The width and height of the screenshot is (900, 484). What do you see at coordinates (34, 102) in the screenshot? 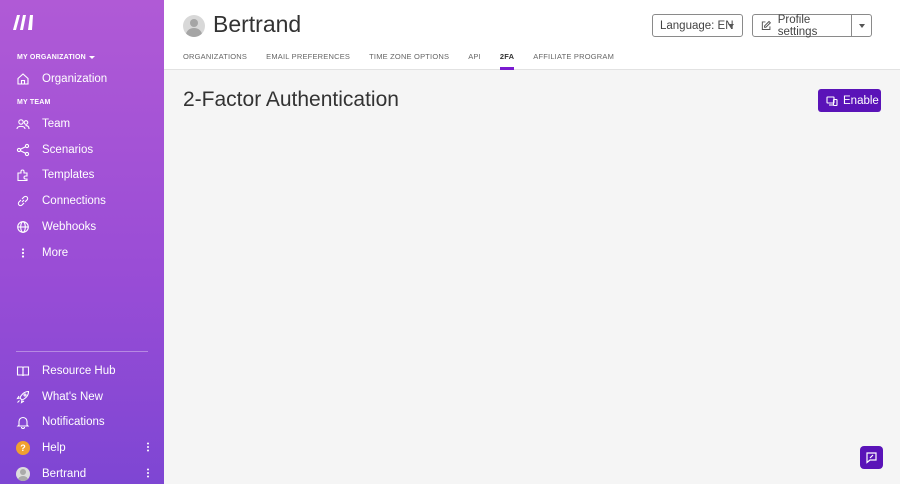
I see `my-team-label: MY TEAM` at bounding box center [34, 102].